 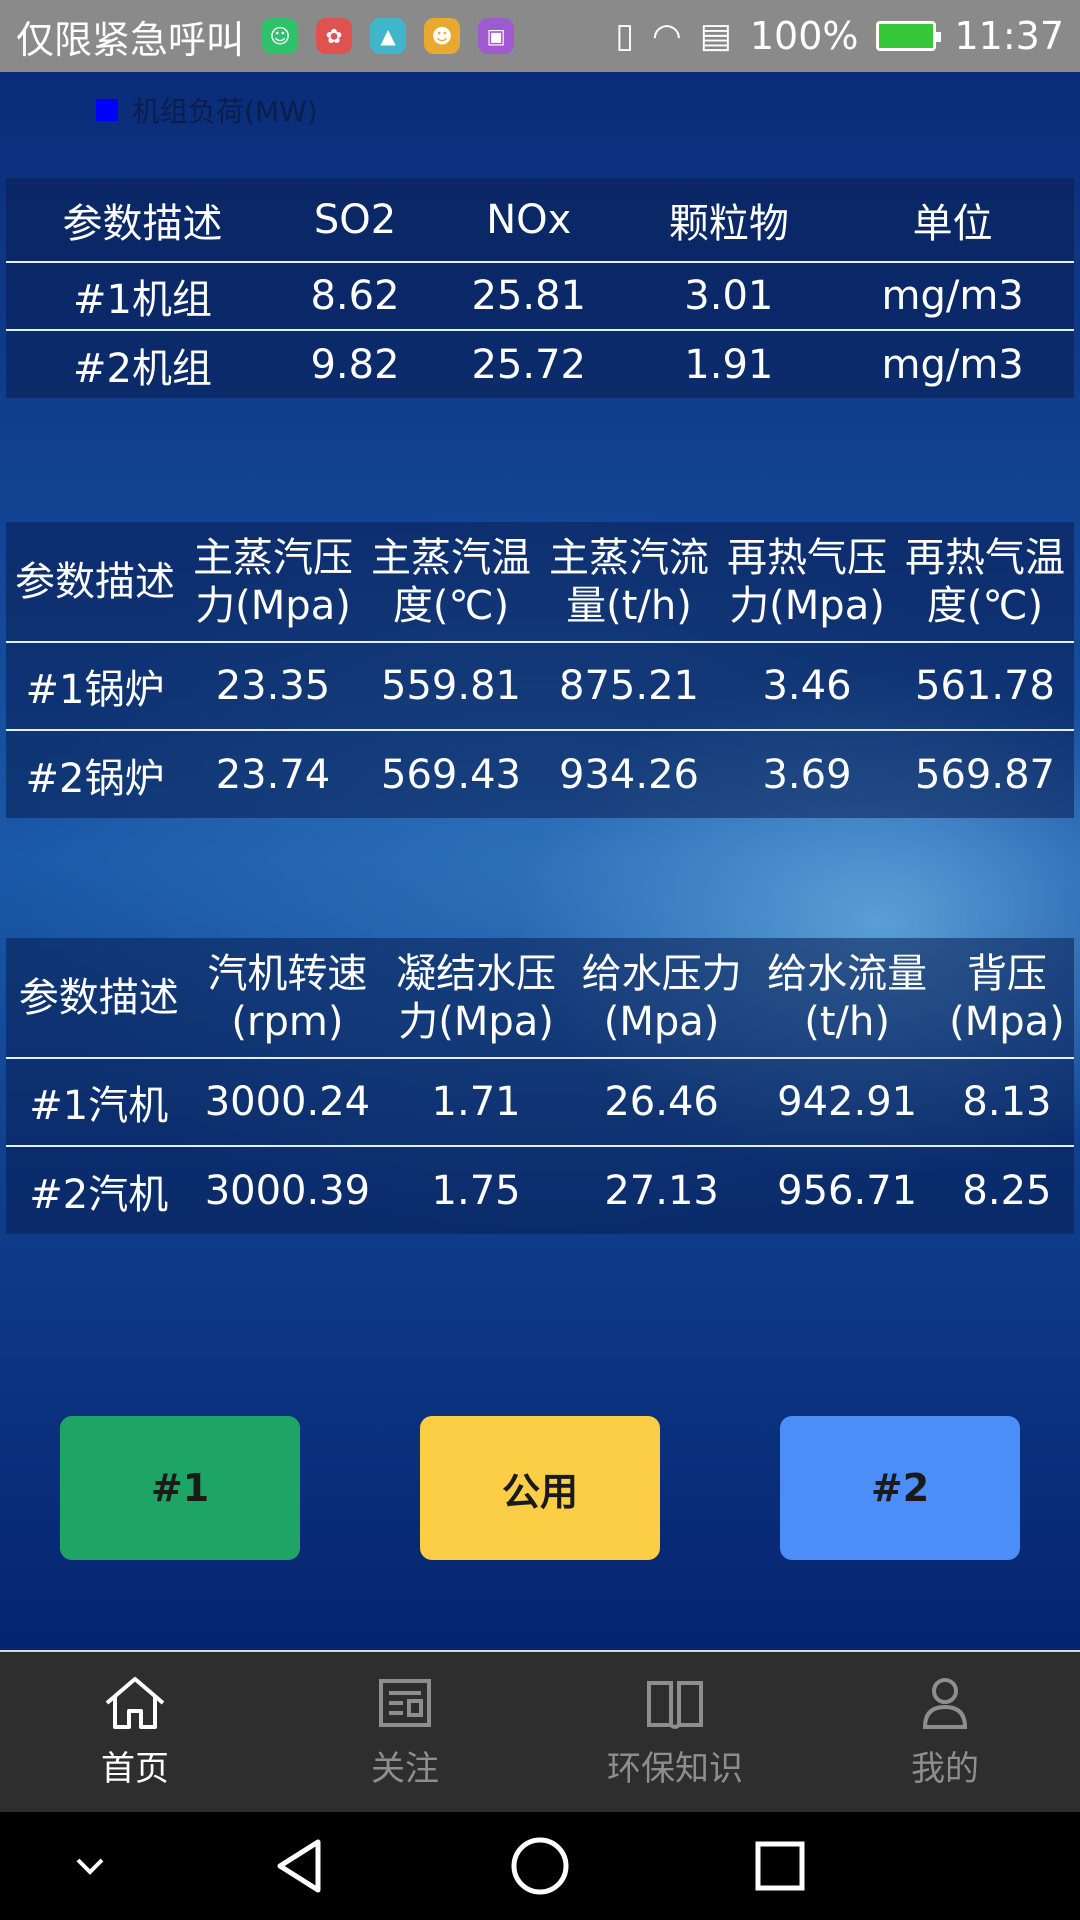 I want to click on home-icon, so click(x=135, y=1703).